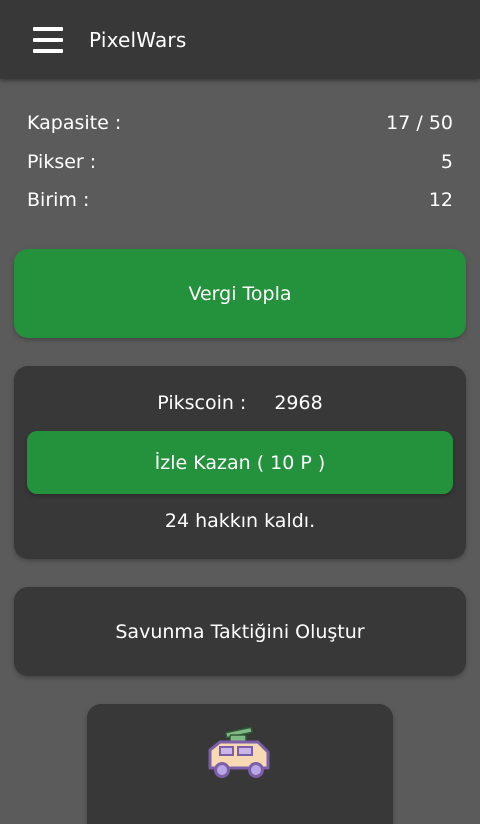 The height and width of the screenshot is (824, 480). I want to click on unit-card, so click(240, 764).